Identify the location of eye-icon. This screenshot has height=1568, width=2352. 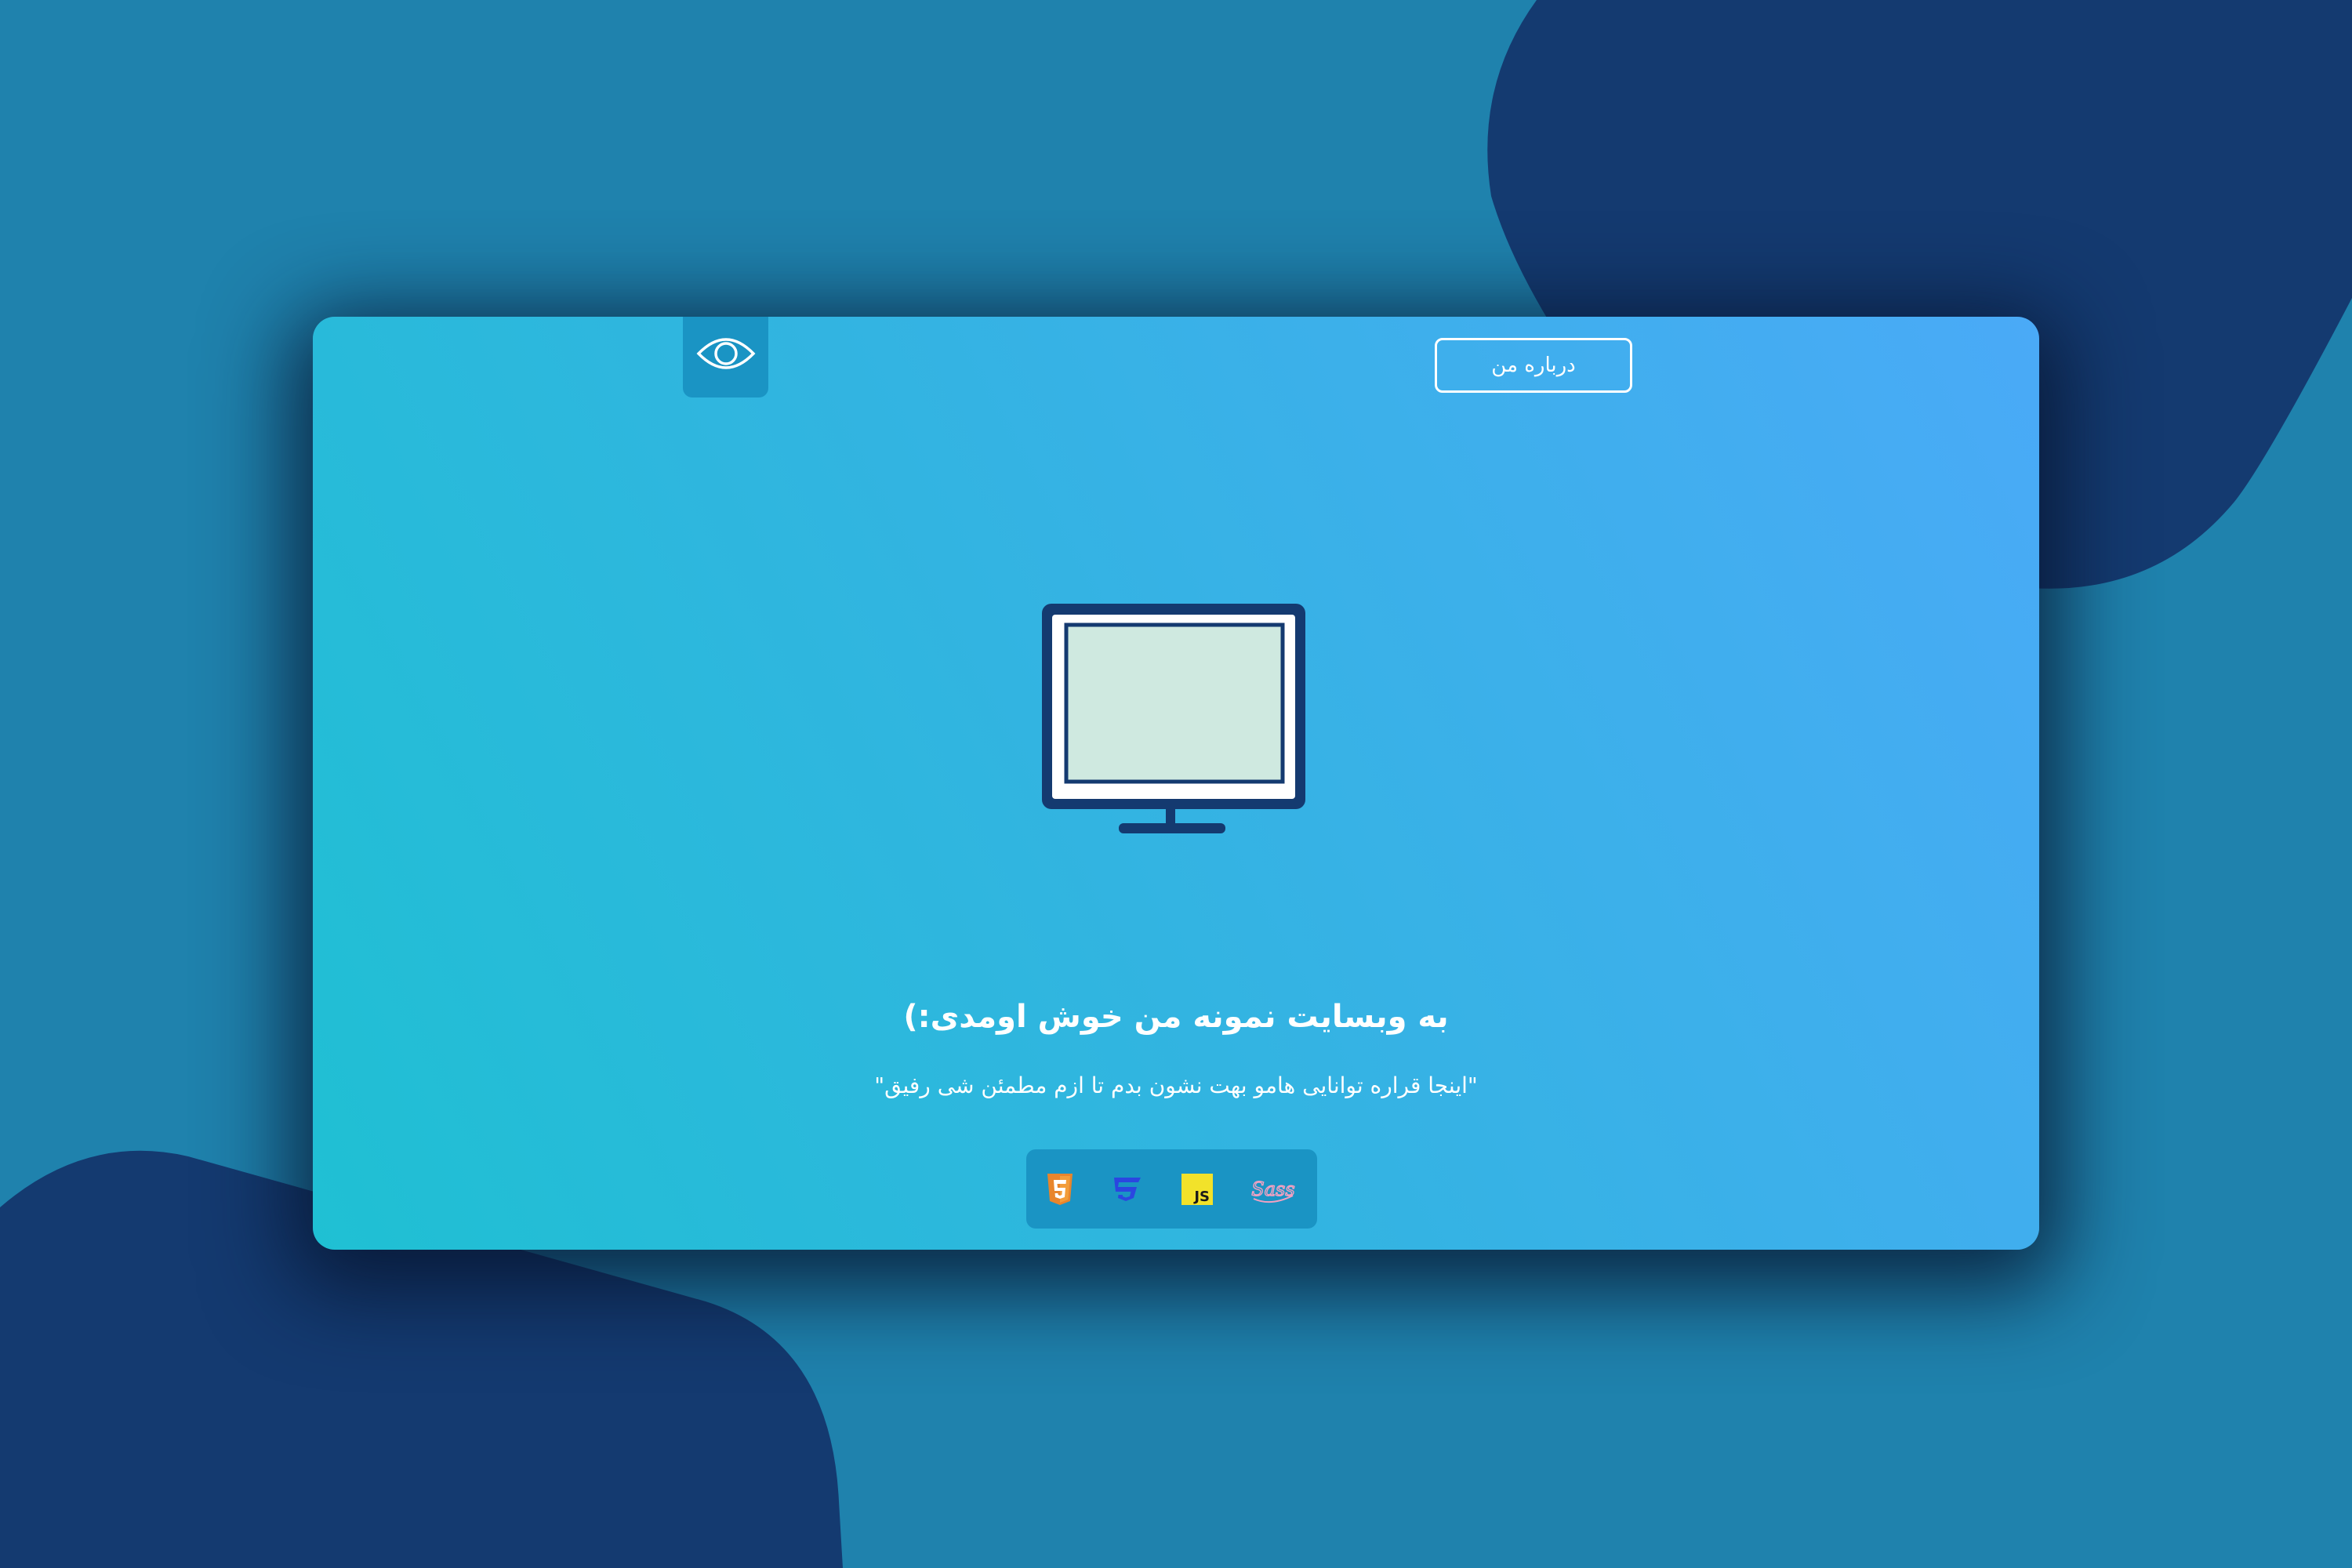
(725, 353).